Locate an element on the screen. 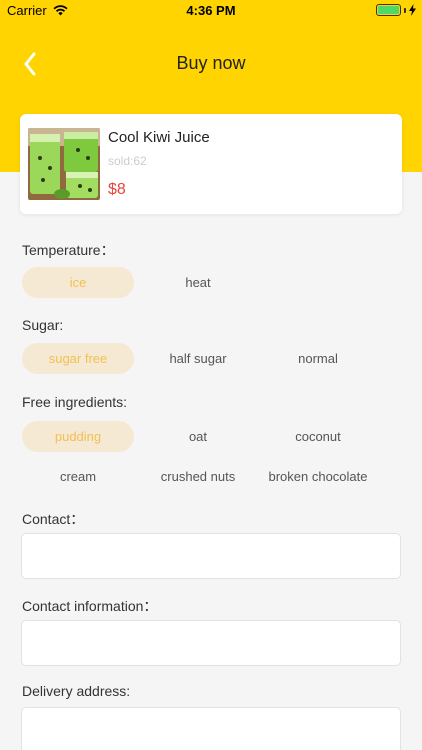 The width and height of the screenshot is (422, 750). kiwi-juice-illustration is located at coordinates (64, 164).